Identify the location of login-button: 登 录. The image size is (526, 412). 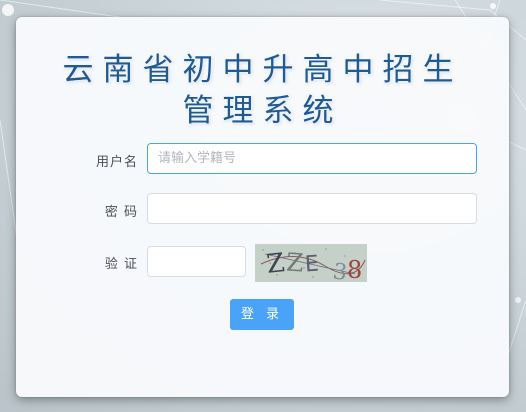
(262, 314).